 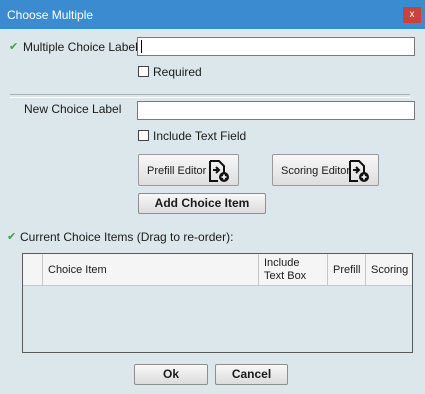 I want to click on cancel-button: Cancel, so click(x=251, y=374).